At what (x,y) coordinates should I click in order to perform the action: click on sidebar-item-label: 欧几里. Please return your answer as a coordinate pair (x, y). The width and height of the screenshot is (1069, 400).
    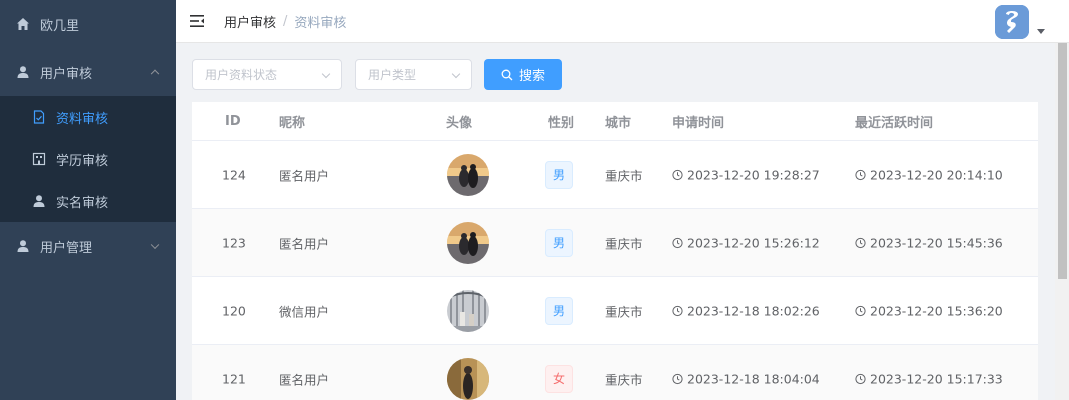
    Looking at the image, I should click on (60, 26).